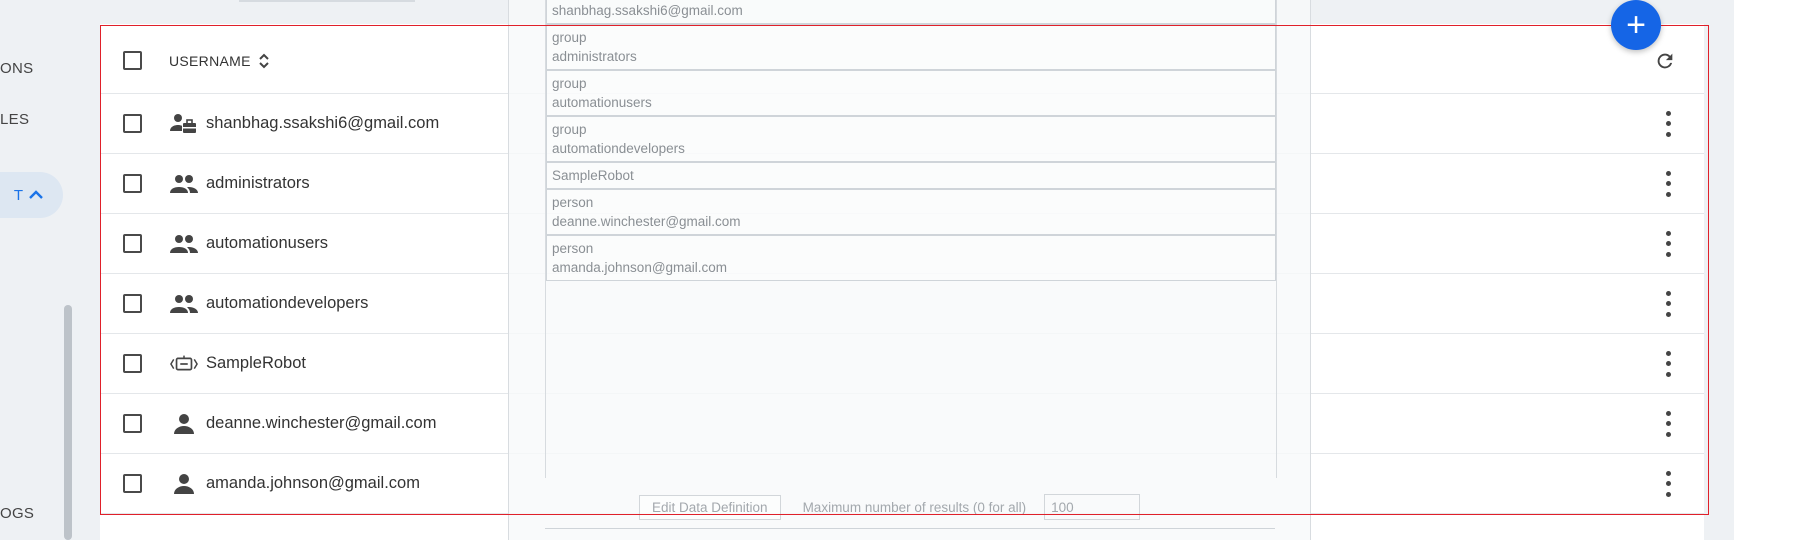 Image resolution: width=1809 pixels, height=540 pixels. I want to click on overlay-list-item: SampleRobot, so click(911, 175).